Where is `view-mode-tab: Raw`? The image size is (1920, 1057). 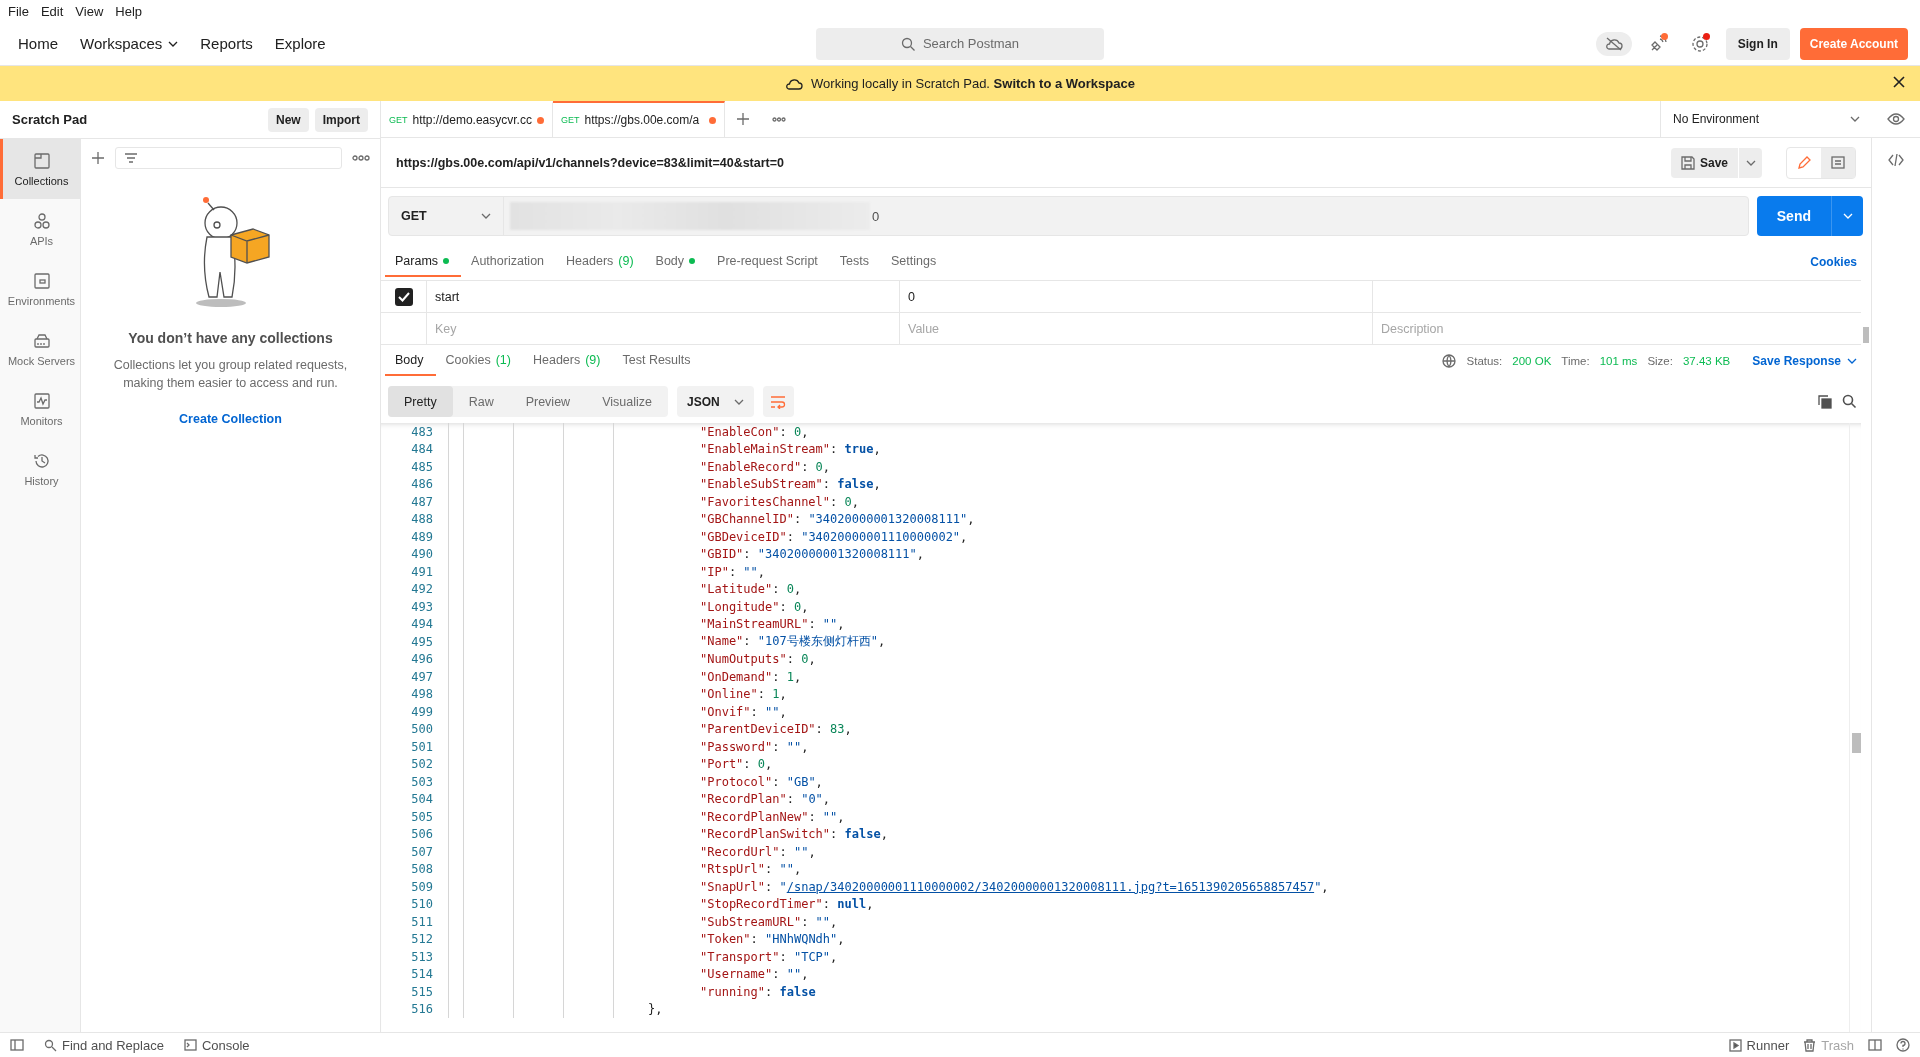
view-mode-tab: Raw is located at coordinates (481, 401).